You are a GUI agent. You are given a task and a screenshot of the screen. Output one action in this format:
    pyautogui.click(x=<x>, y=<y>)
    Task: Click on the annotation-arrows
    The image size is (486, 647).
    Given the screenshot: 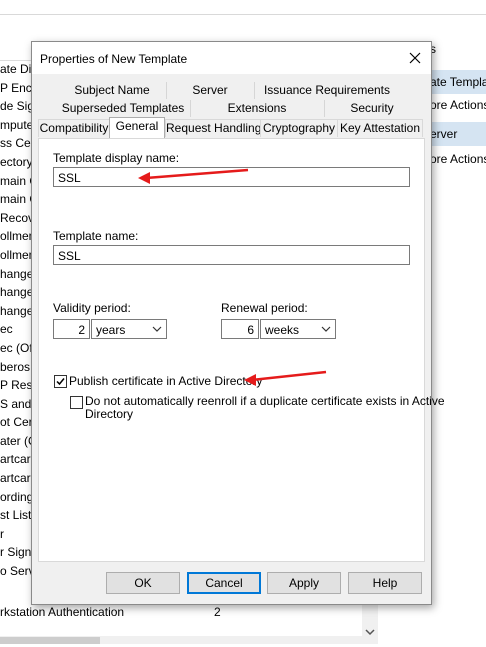 What is the action you would take?
    pyautogui.click(x=232, y=277)
    